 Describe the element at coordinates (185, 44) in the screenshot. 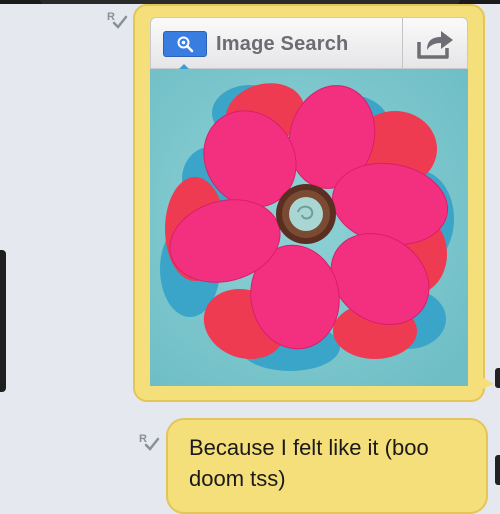

I see `magnifier-icon` at that location.